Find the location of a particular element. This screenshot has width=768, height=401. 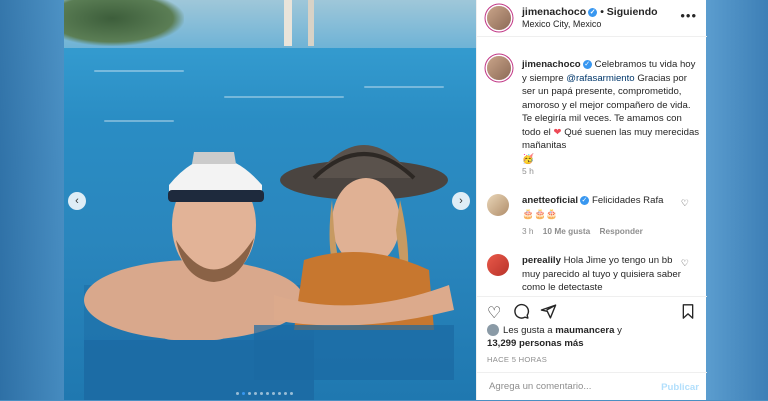

caption-username: jimenachoco is located at coordinates (551, 64).